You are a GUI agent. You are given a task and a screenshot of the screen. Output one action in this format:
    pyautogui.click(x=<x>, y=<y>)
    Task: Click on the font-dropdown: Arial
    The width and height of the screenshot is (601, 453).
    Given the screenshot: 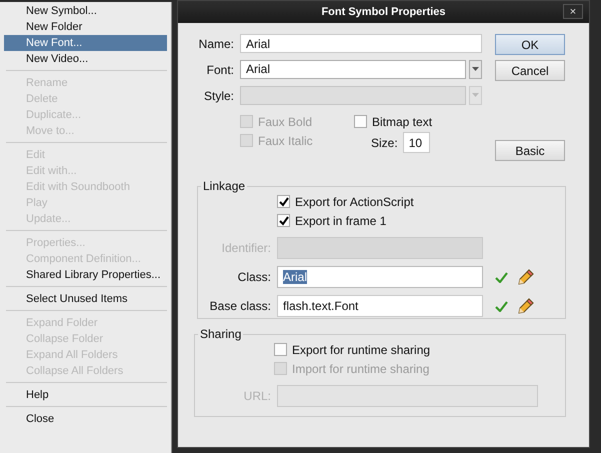 What is the action you would take?
    pyautogui.click(x=353, y=69)
    